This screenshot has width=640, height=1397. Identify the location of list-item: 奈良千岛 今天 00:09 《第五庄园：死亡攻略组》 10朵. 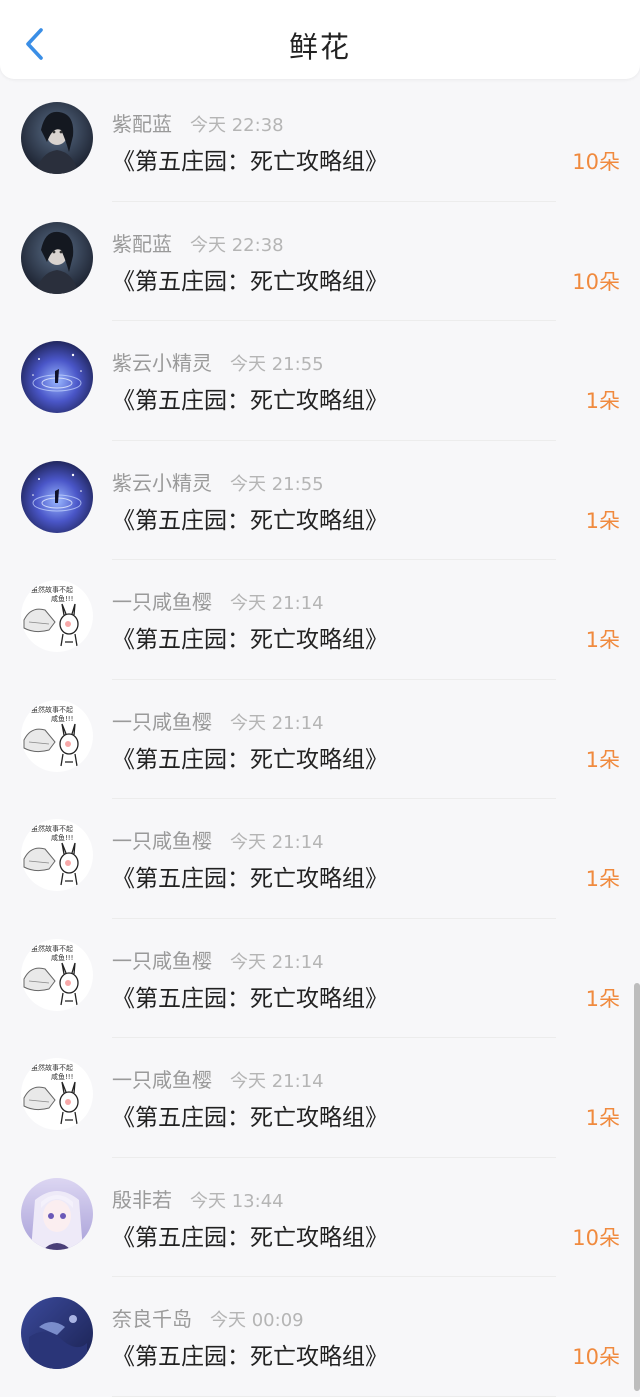
(320, 1337).